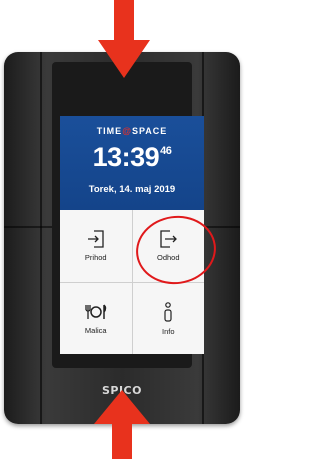 The width and height of the screenshot is (320, 459). I want to click on arrive-icon, so click(95, 239).